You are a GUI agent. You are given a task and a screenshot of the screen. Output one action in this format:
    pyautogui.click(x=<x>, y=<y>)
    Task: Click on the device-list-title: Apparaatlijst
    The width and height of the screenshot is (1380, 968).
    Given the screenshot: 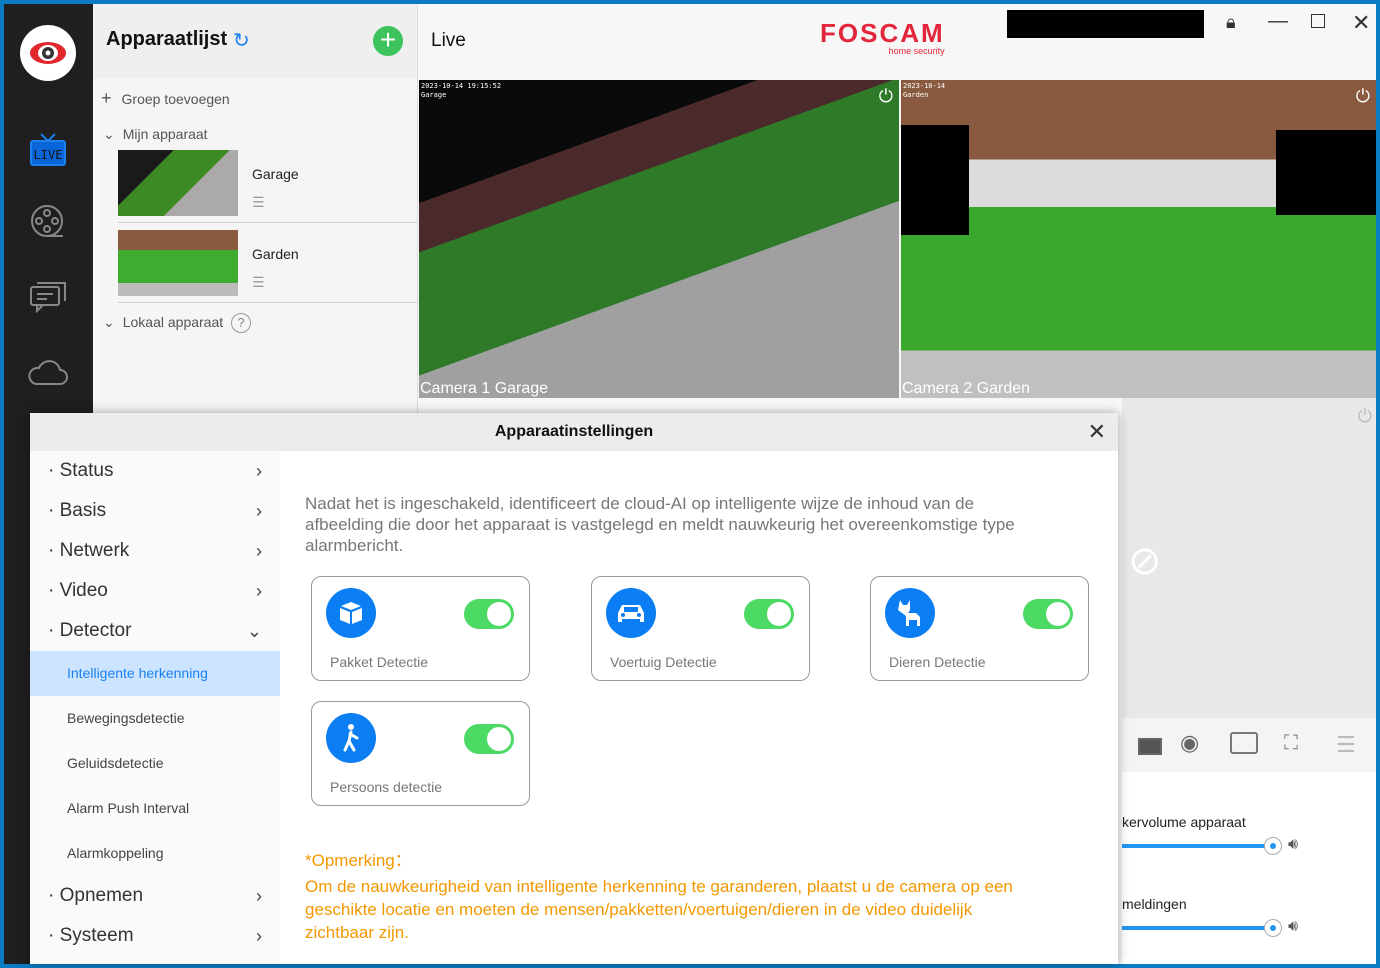 What is the action you would take?
    pyautogui.click(x=167, y=39)
    